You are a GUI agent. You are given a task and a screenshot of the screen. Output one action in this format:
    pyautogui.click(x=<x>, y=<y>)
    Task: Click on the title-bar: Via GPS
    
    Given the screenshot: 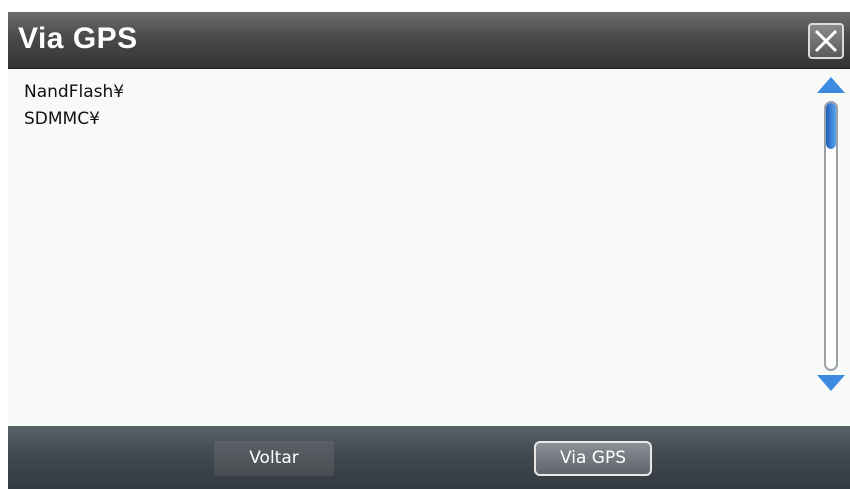 What is the action you would take?
    pyautogui.click(x=429, y=40)
    